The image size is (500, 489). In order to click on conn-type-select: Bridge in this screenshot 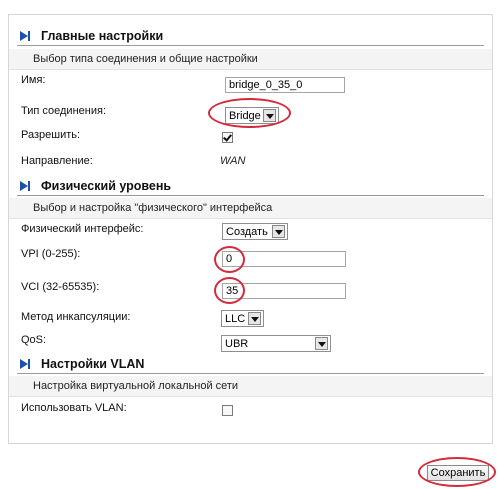, I will do `click(252, 115)`.